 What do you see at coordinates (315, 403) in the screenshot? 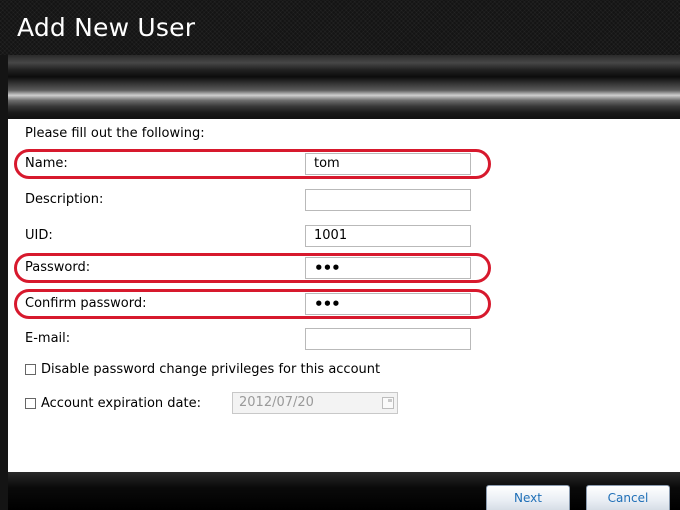
I see `expiration-date-input: 2012/07/20` at bounding box center [315, 403].